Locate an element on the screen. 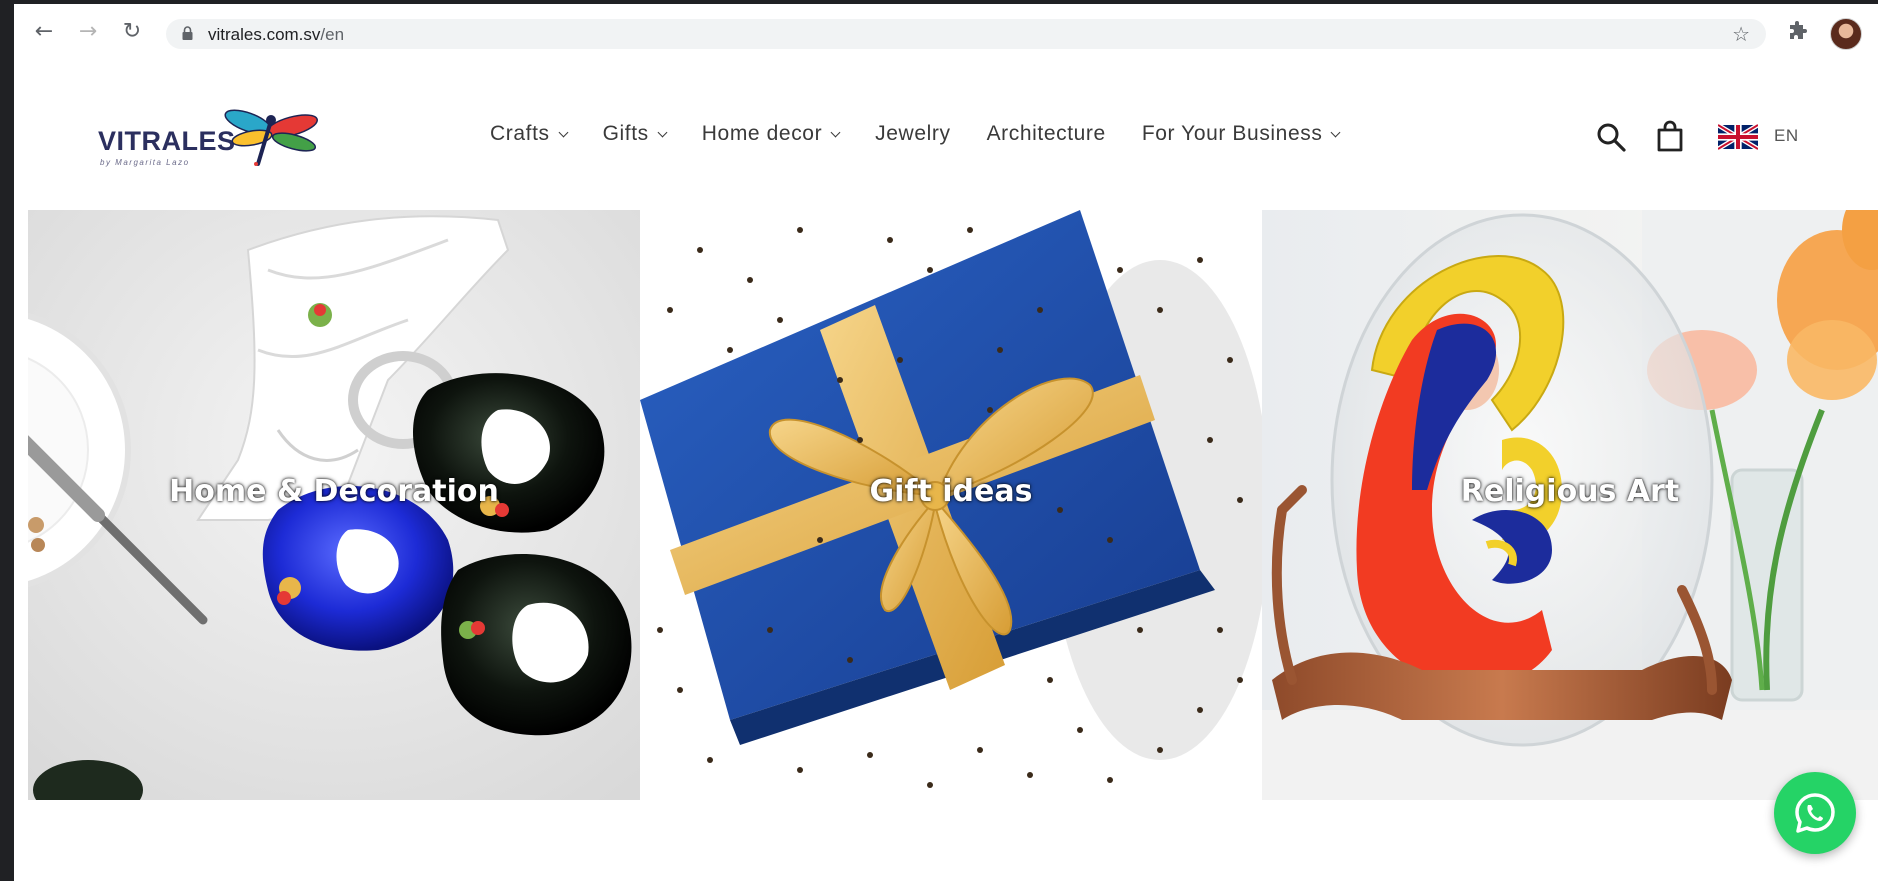 The image size is (1878, 881). nav-home-decor: Home decor is located at coordinates (771, 134).